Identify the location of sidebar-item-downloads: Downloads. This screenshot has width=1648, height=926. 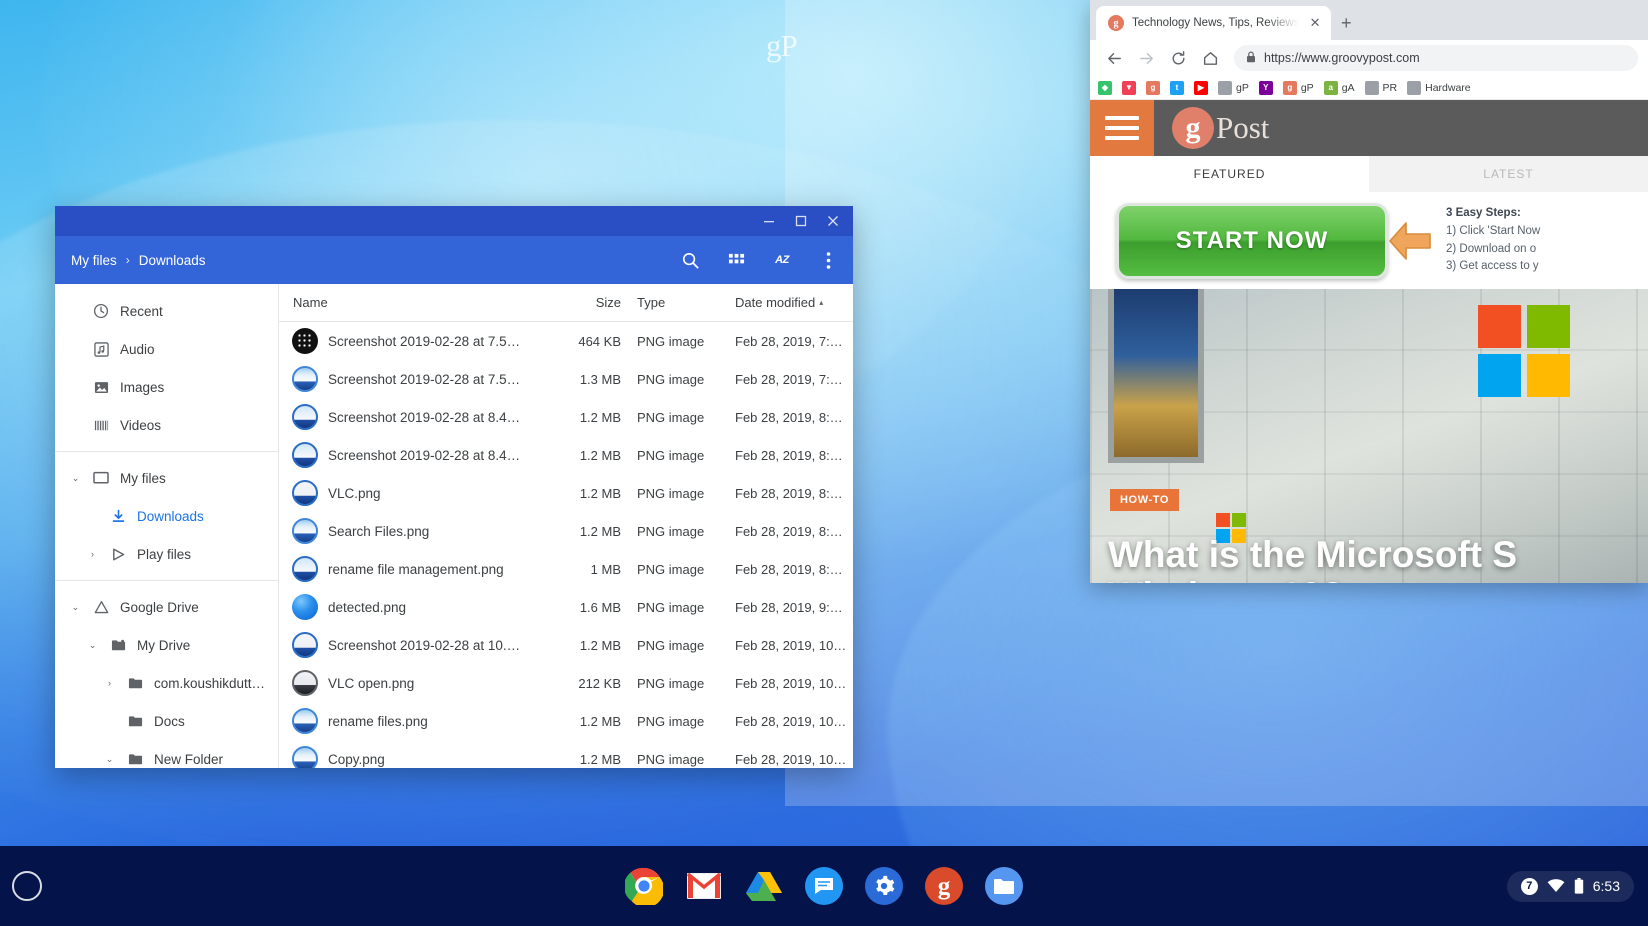
(166, 516).